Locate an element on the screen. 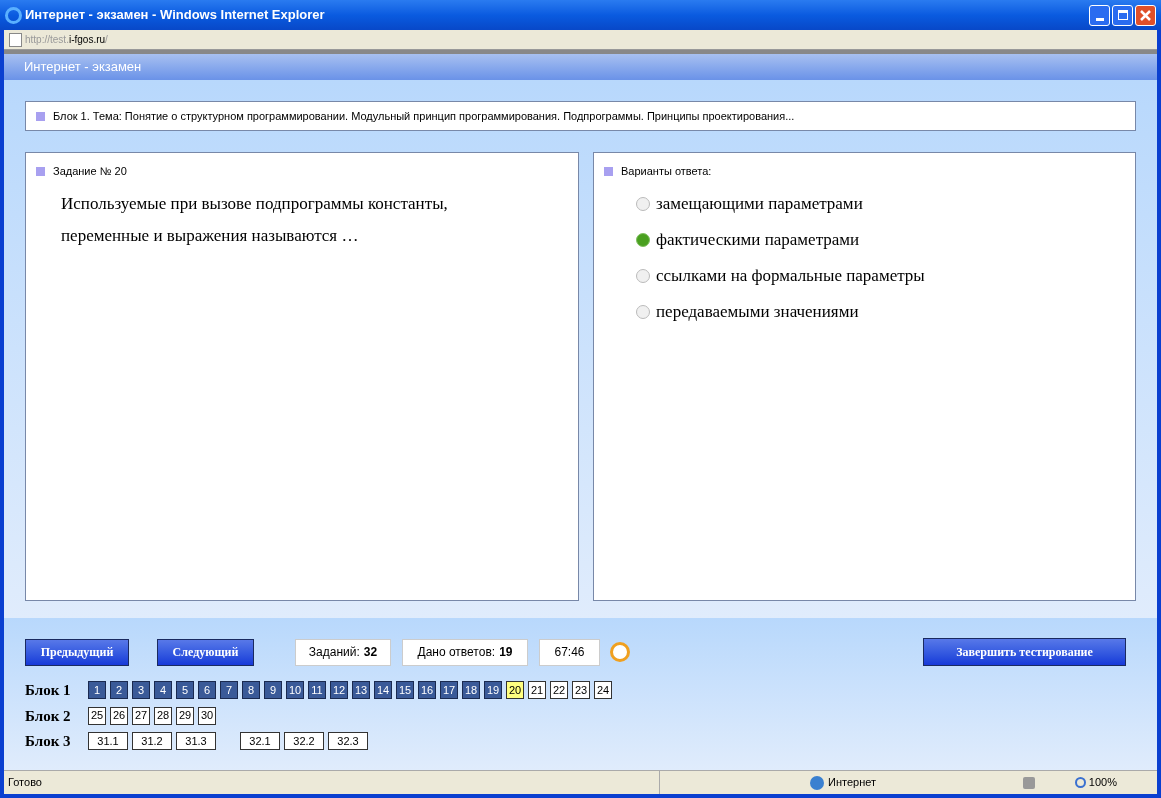 The width and height of the screenshot is (1161, 798). question-number: 6 is located at coordinates (207, 690).